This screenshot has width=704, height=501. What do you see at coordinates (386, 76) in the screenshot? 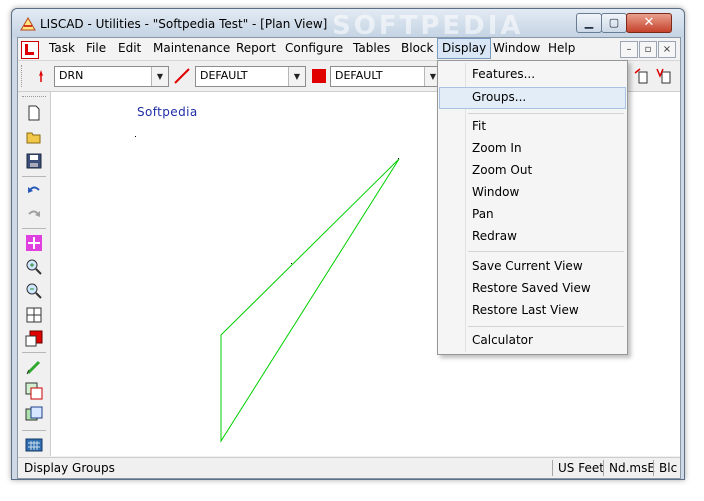
I see `color-select: DEFAULT ▼` at bounding box center [386, 76].